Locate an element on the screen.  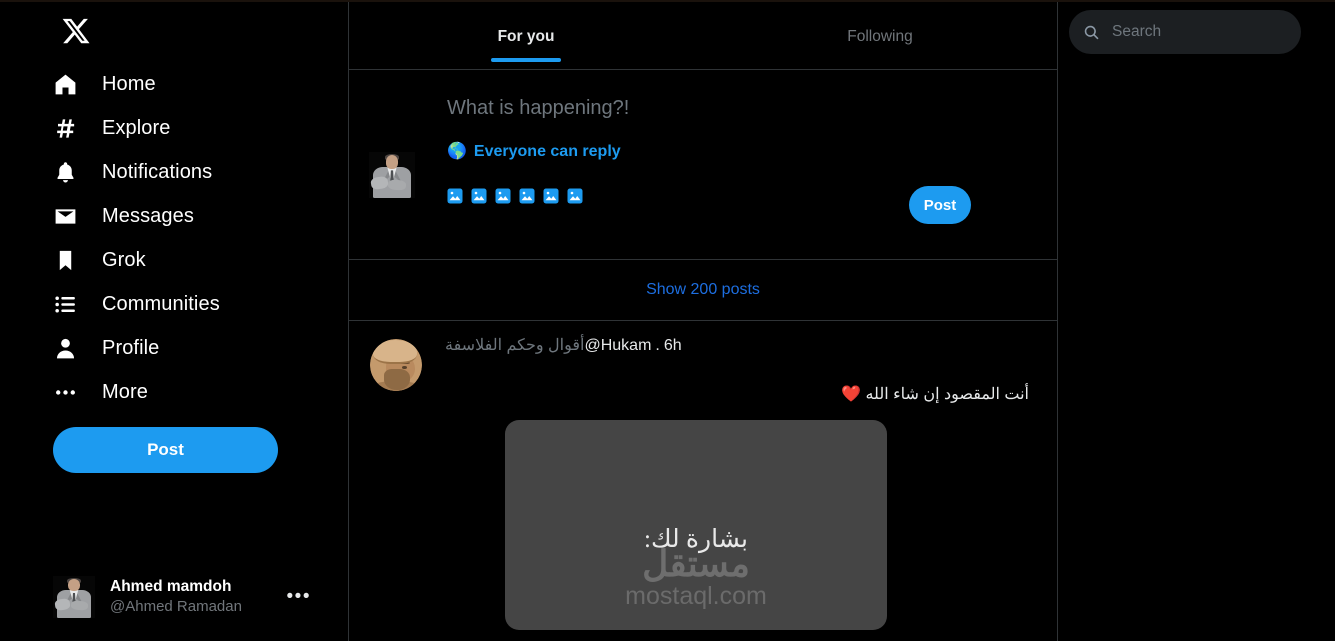
show-new-posts-label: Show 200 posts is located at coordinates (703, 289).